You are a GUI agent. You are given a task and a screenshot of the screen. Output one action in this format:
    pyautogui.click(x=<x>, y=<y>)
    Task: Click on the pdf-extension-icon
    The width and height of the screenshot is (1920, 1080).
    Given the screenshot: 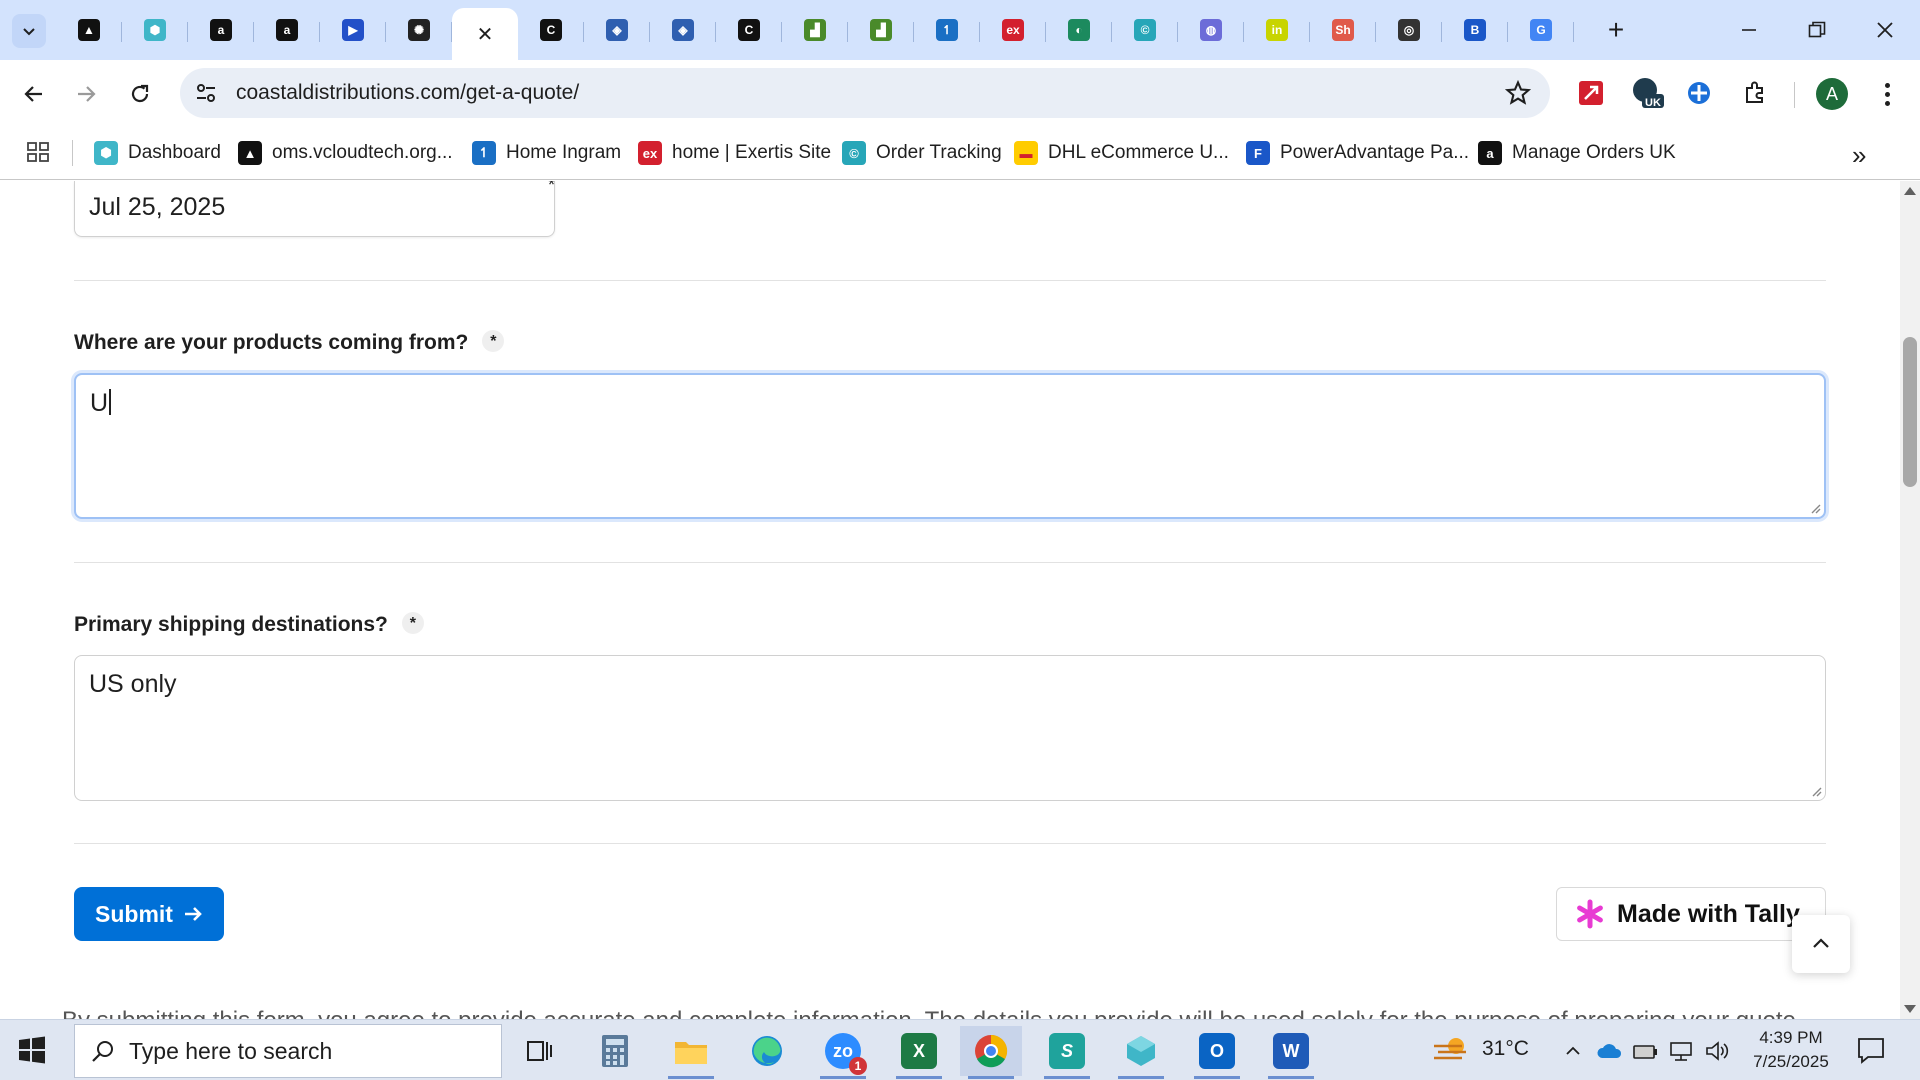 What is the action you would take?
    pyautogui.click(x=1591, y=93)
    